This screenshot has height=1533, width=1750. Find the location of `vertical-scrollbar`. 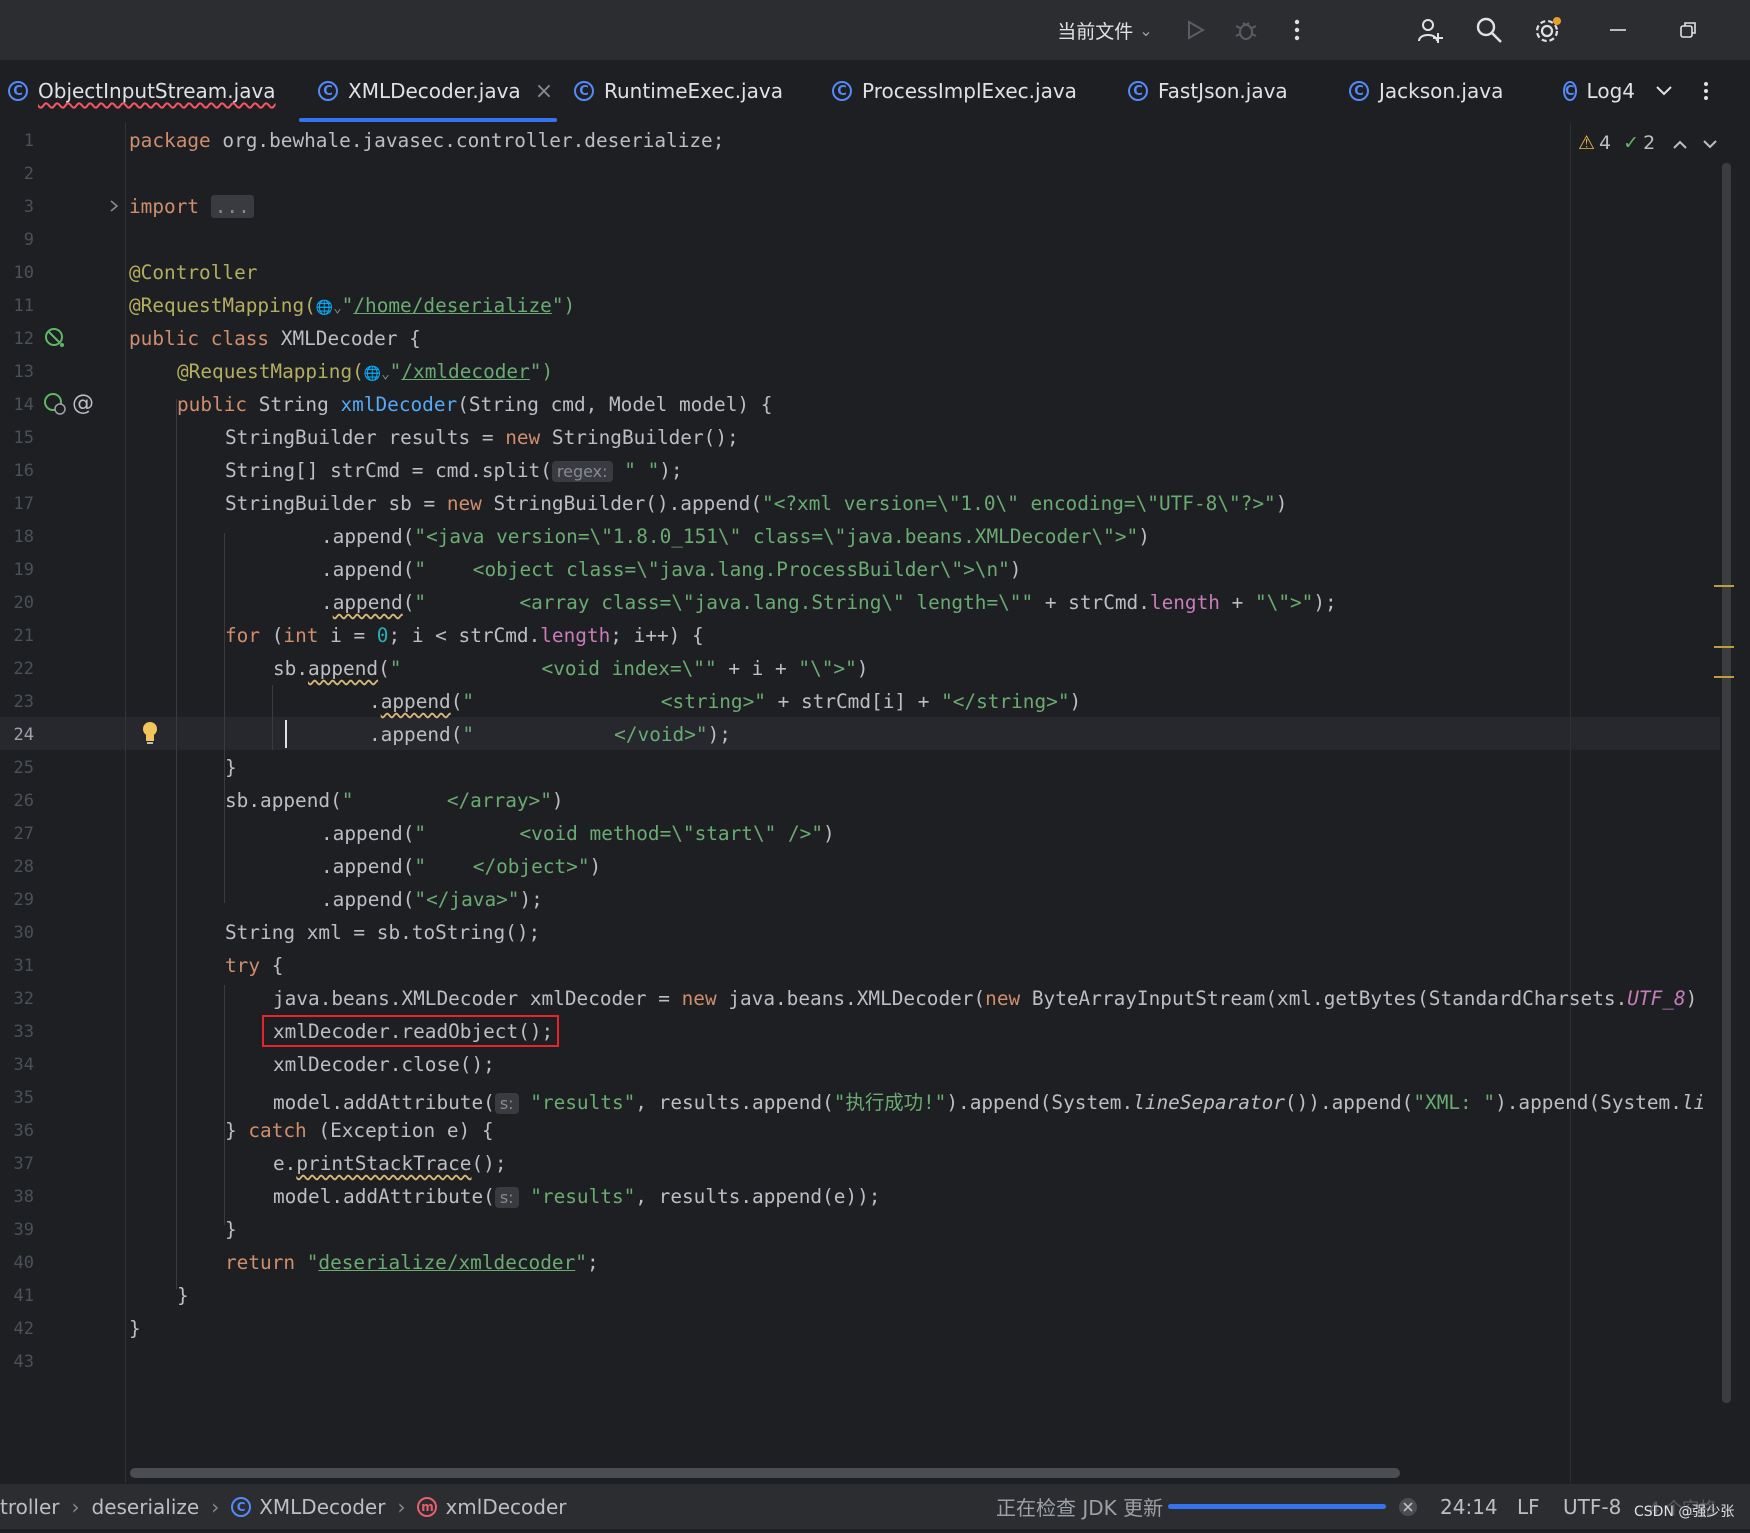

vertical-scrollbar is located at coordinates (1726, 783).